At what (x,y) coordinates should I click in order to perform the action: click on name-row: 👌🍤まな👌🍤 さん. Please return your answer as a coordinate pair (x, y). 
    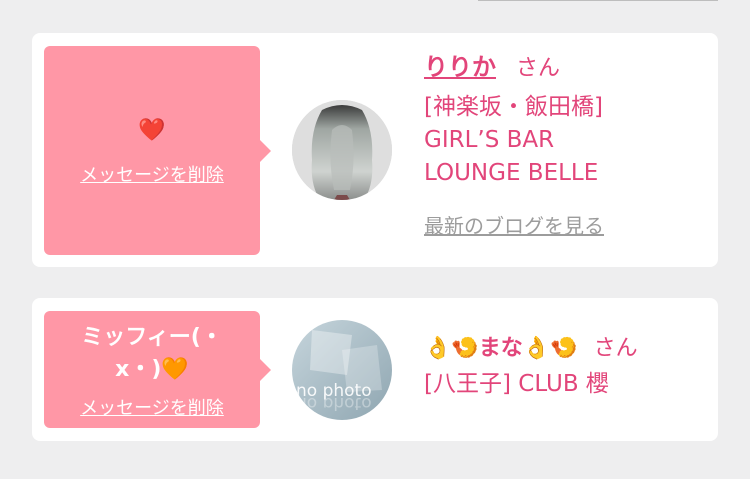
    Looking at the image, I should click on (566, 346).